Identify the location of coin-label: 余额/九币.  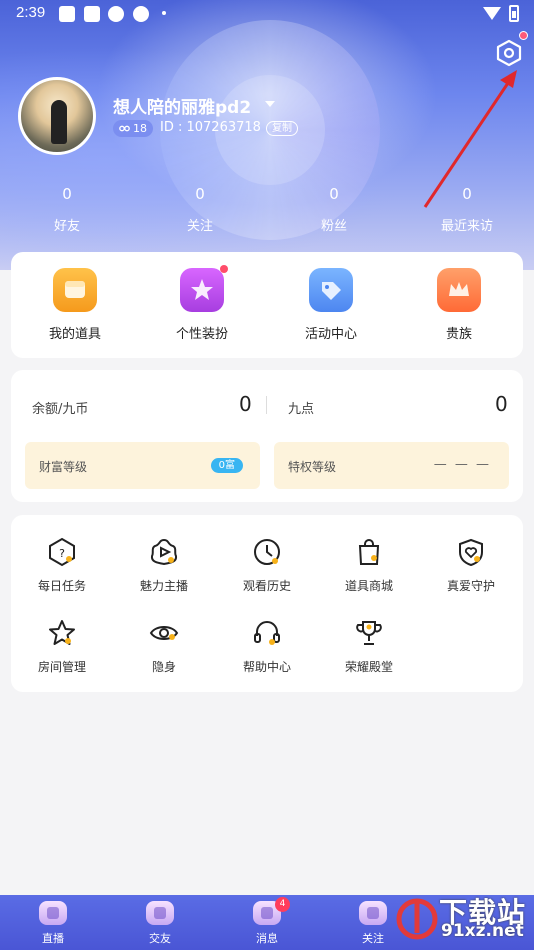
(60, 409).